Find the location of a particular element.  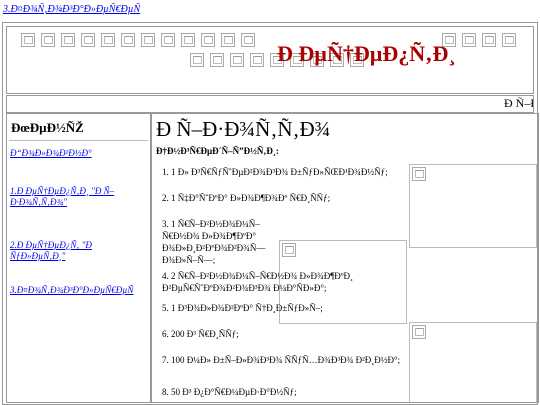

sidebar-item-risotto: 1.Ð ÐµÑ†ÐµÐ¿Ñ‚Ð¸ "Ð Ñ–Ð·Ð¾Ñ‚Ñ‚Ð¾" is located at coordinates (72, 197).